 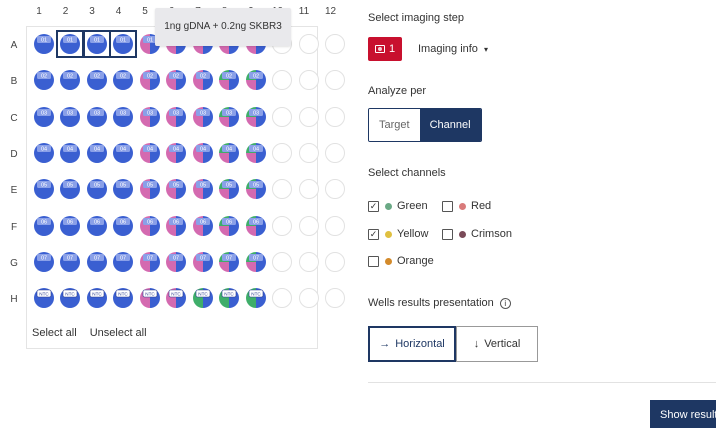 I want to click on well-b8: 02, so click(x=229, y=80).